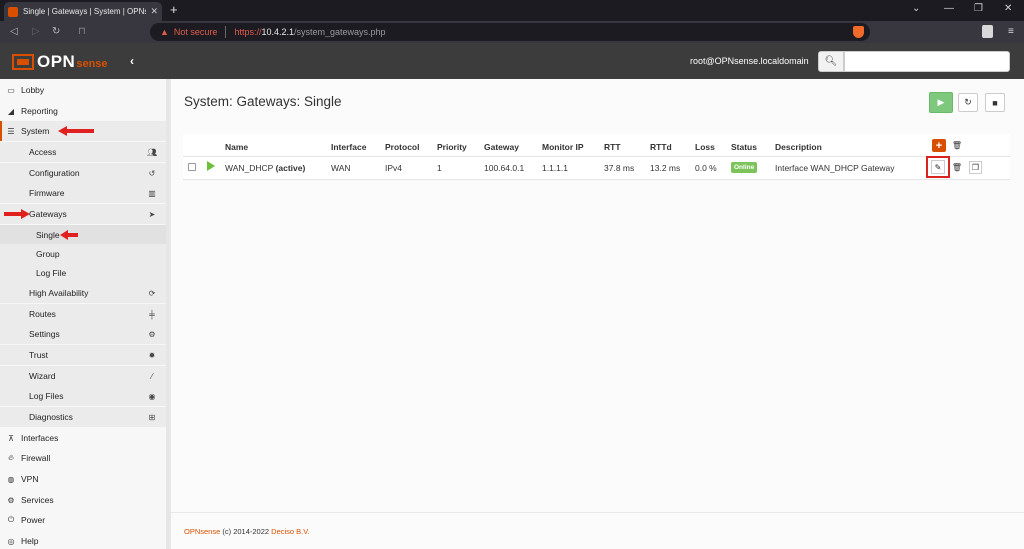 This screenshot has width=1024, height=549. I want to click on sidebar-item-label: System, so click(35, 131).